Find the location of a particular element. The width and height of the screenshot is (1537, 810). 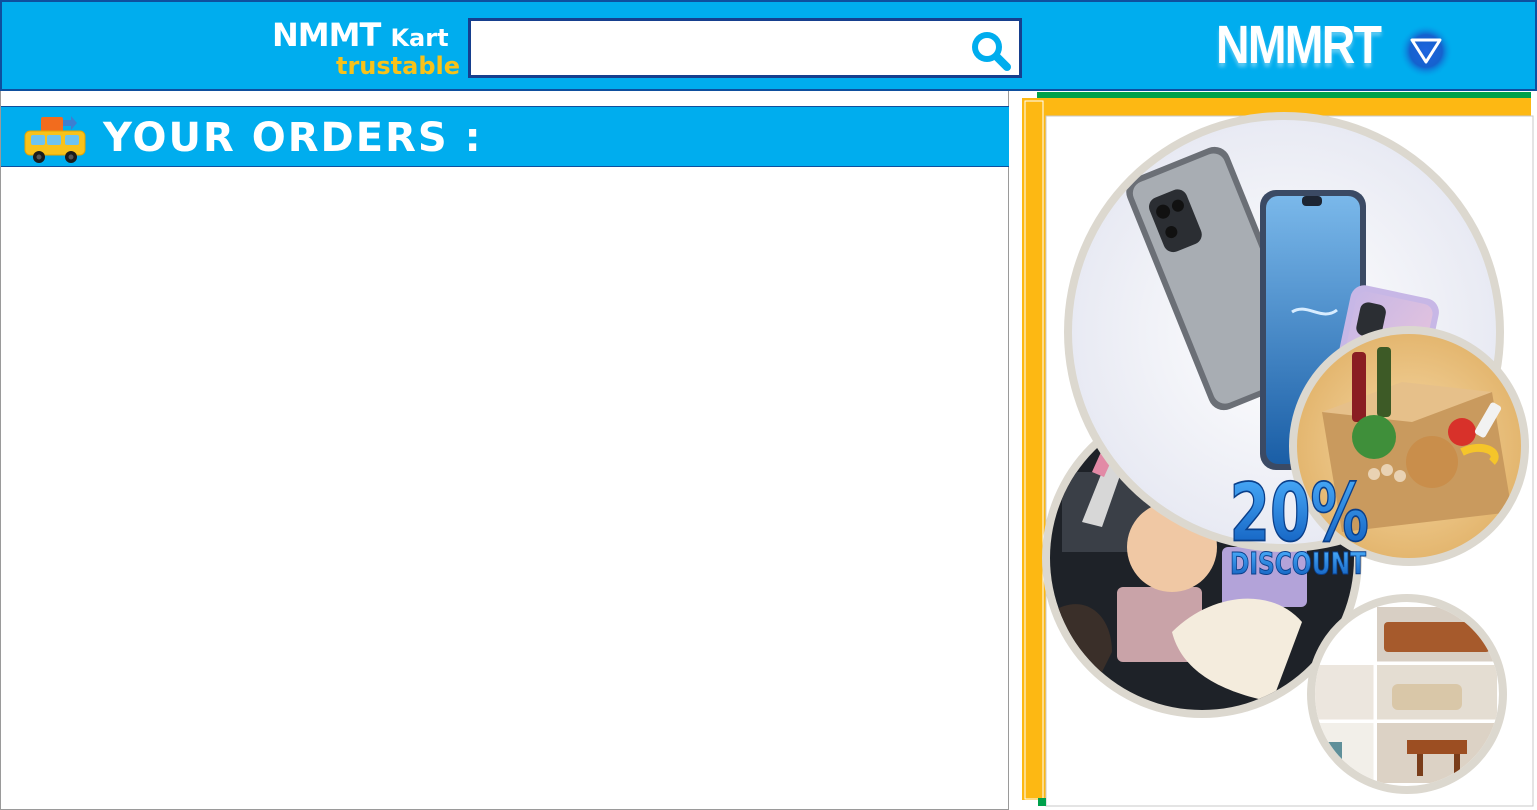

top-header: NMMT Kart trustable NMMRT is located at coordinates (768, 45).